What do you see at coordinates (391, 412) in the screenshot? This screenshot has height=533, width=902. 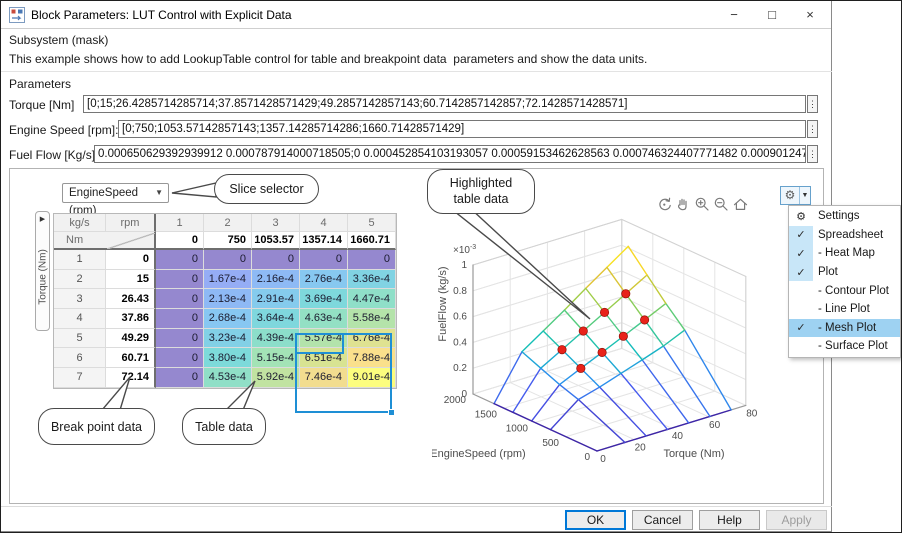 I see `selection-handle` at bounding box center [391, 412].